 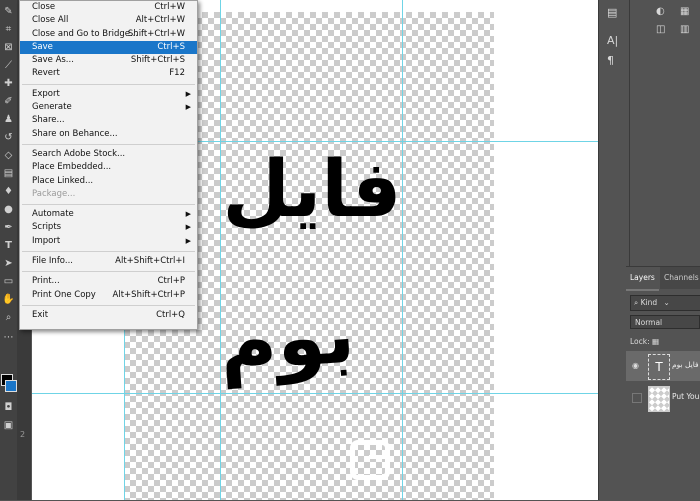 What do you see at coordinates (610, 60) in the screenshot?
I see `paragraph-icon: ¶` at bounding box center [610, 60].